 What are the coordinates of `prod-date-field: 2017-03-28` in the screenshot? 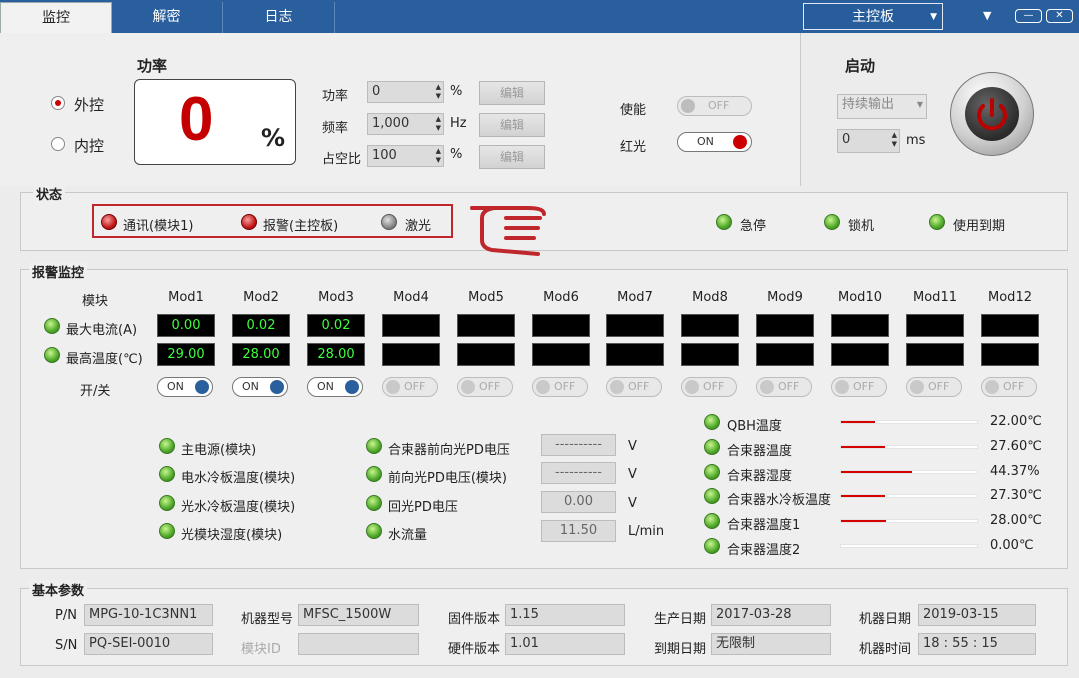 It's located at (771, 615).